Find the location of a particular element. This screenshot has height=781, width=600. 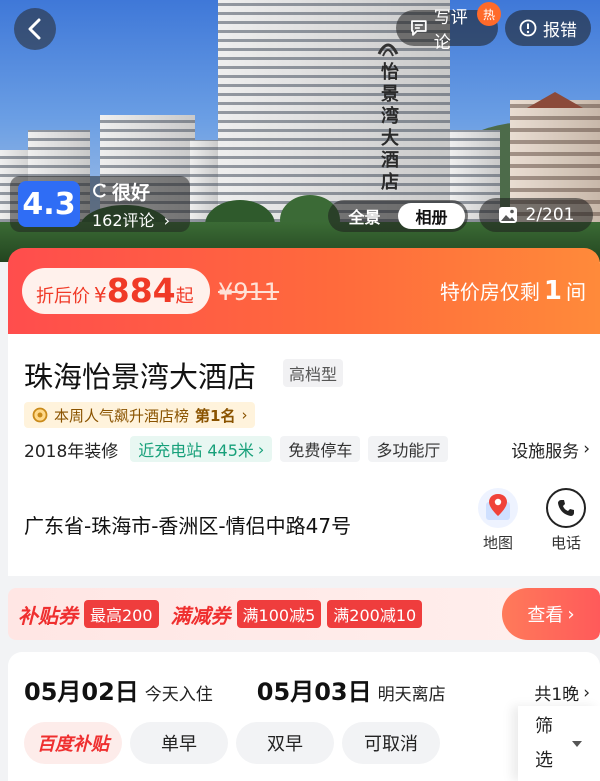

filter-cancellable: 可取消 is located at coordinates (391, 743).